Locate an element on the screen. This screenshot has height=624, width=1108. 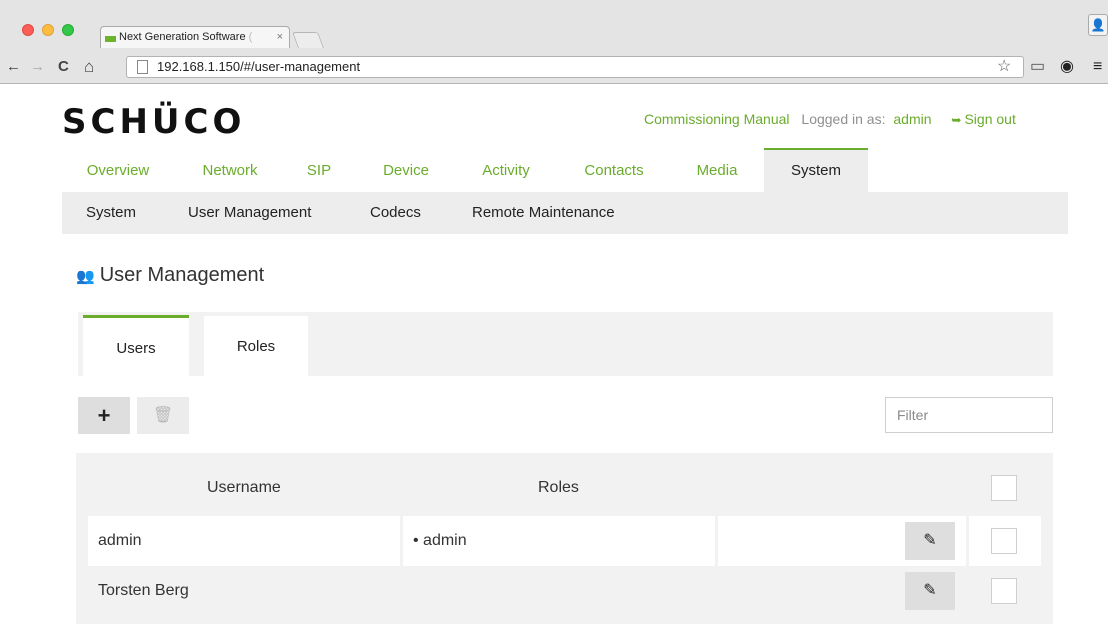
browser-tab: Next Generation Software ( × is located at coordinates (195, 37).